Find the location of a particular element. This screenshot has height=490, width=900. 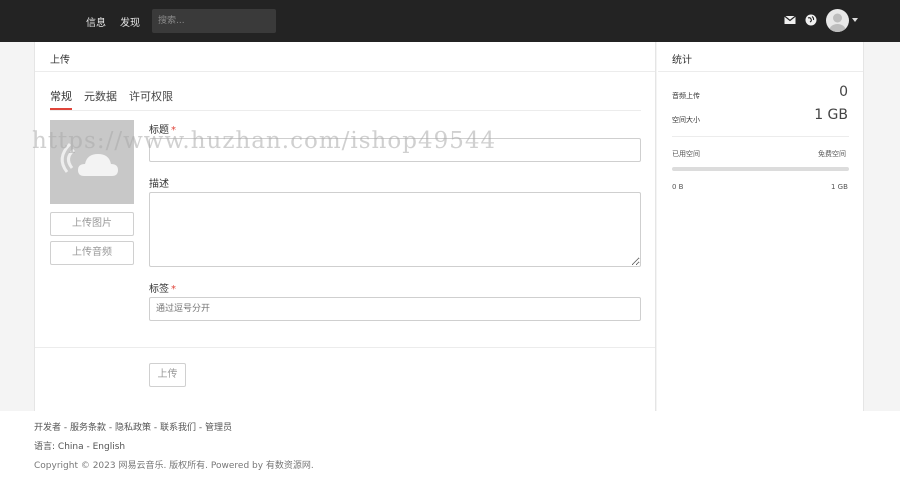

submit-upload-button: 上传 is located at coordinates (167, 375).